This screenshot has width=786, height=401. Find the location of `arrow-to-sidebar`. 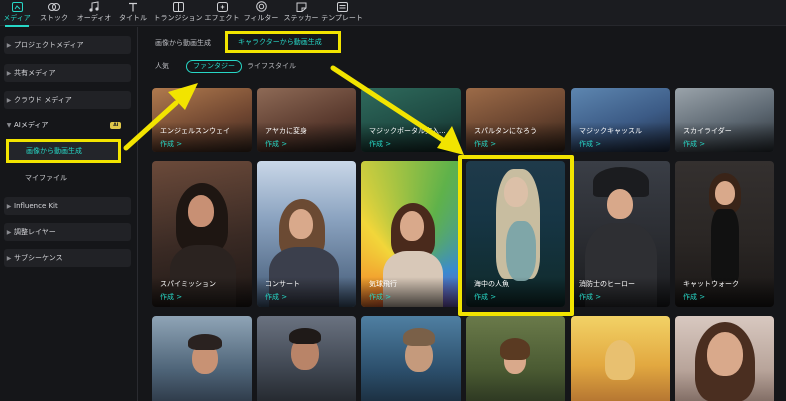

arrow-to-sidebar is located at coordinates (160, 117).